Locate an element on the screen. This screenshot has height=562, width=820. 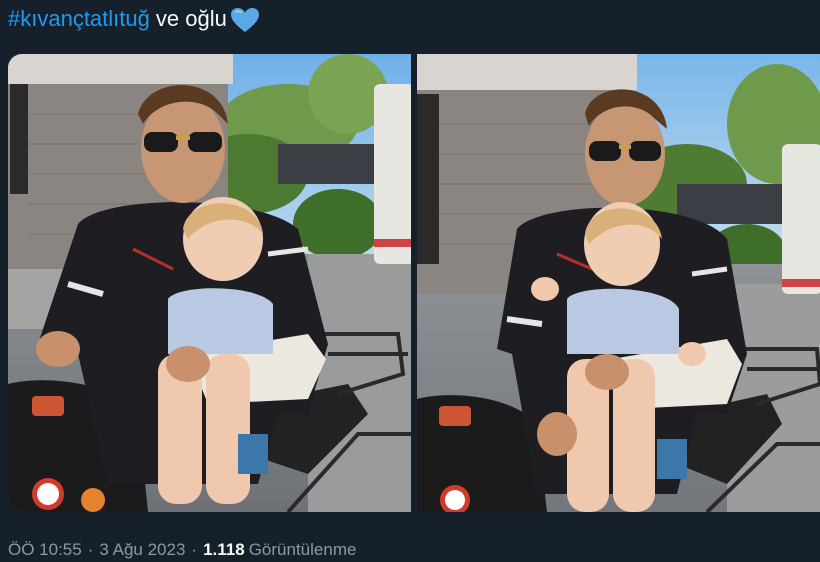
tweet-body-text: ve oğlu is located at coordinates (191, 18).